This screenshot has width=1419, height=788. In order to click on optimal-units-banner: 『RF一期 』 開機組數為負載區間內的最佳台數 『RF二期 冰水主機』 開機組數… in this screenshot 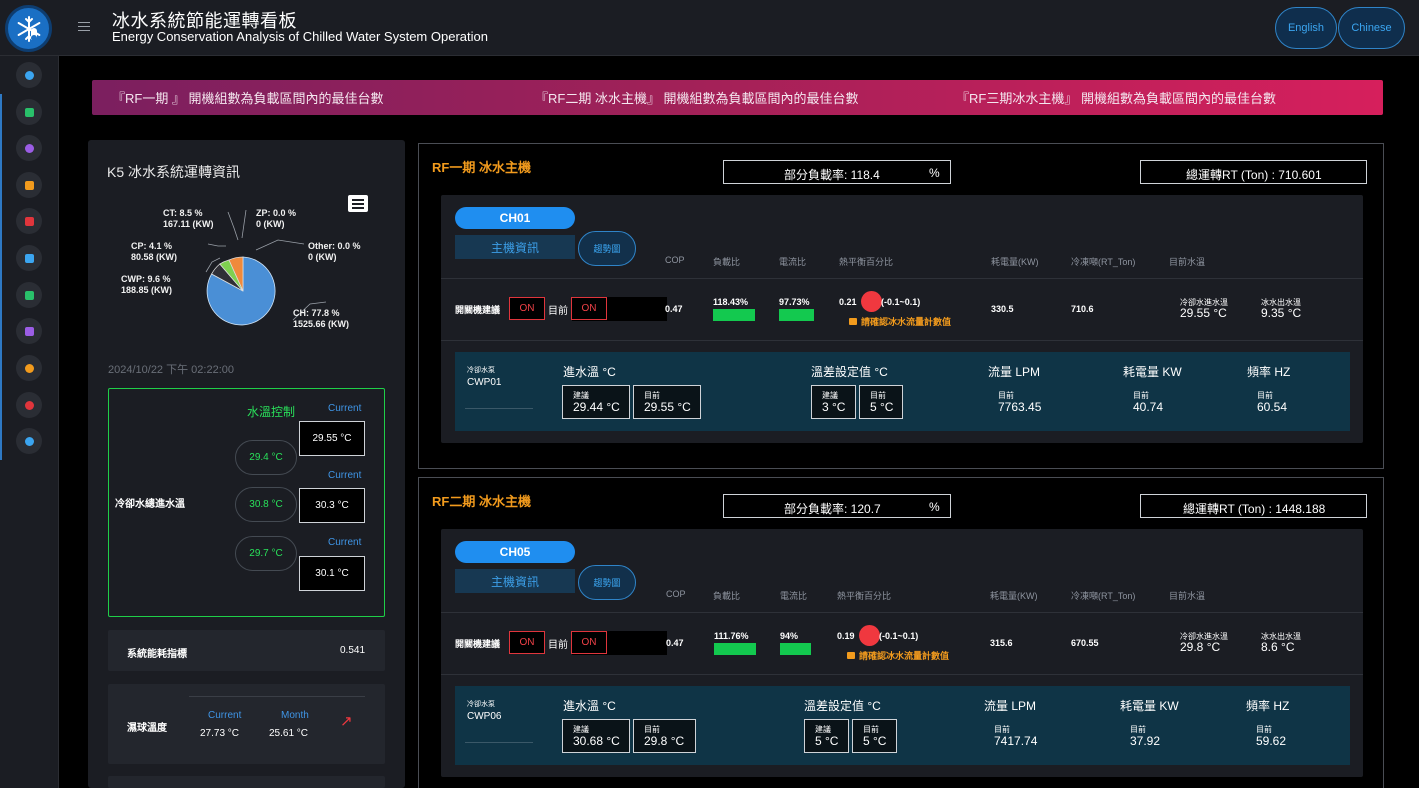, I will do `click(737, 97)`.